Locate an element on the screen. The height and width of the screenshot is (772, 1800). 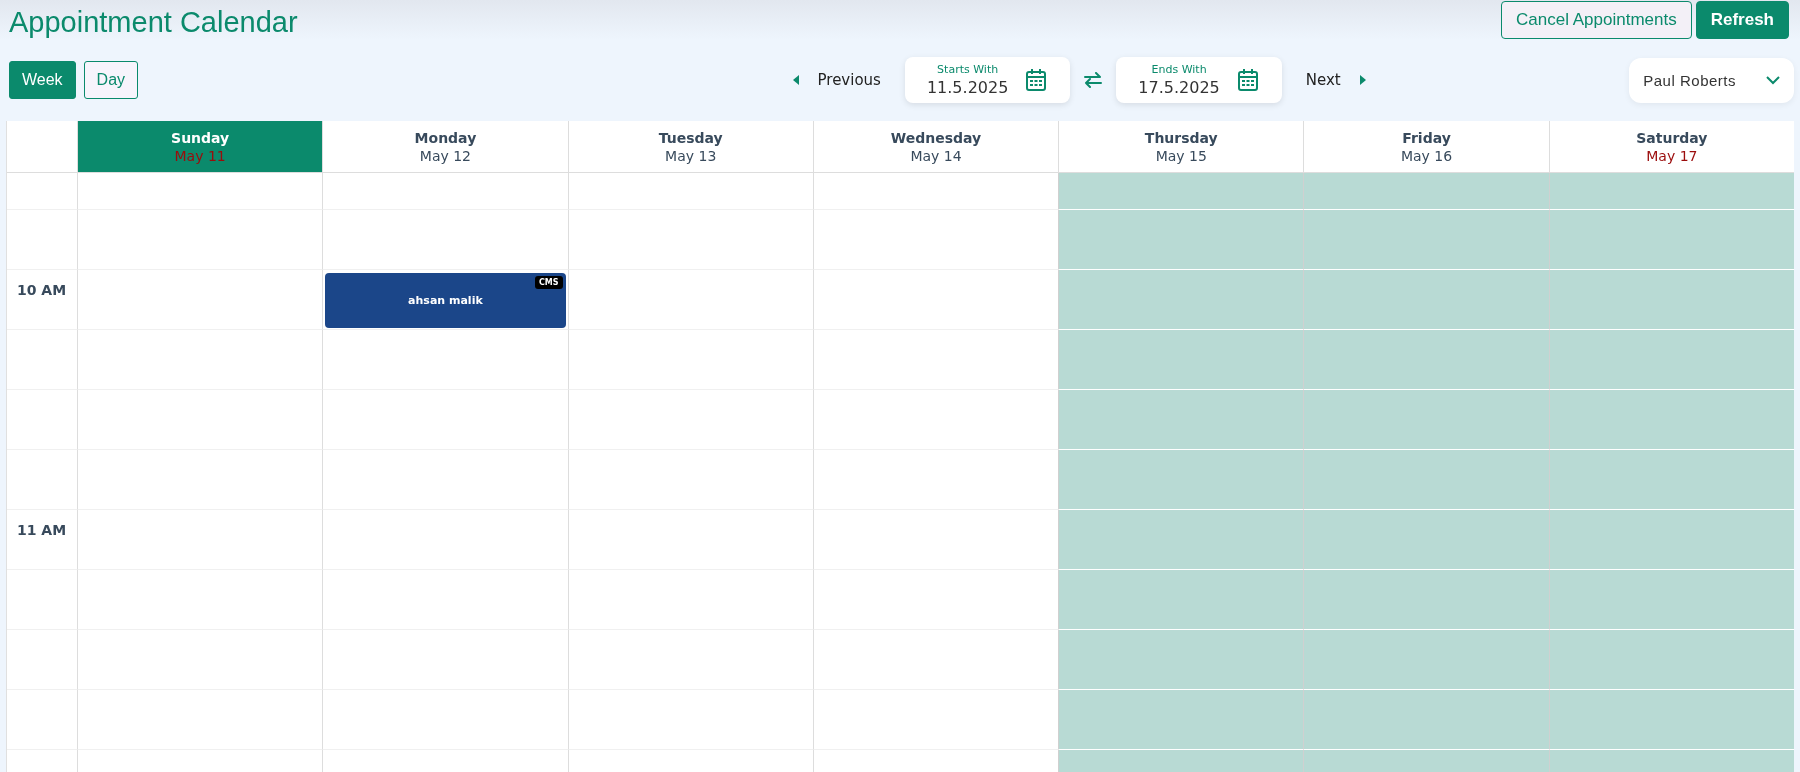
caret-left-icon is located at coordinates (796, 80).